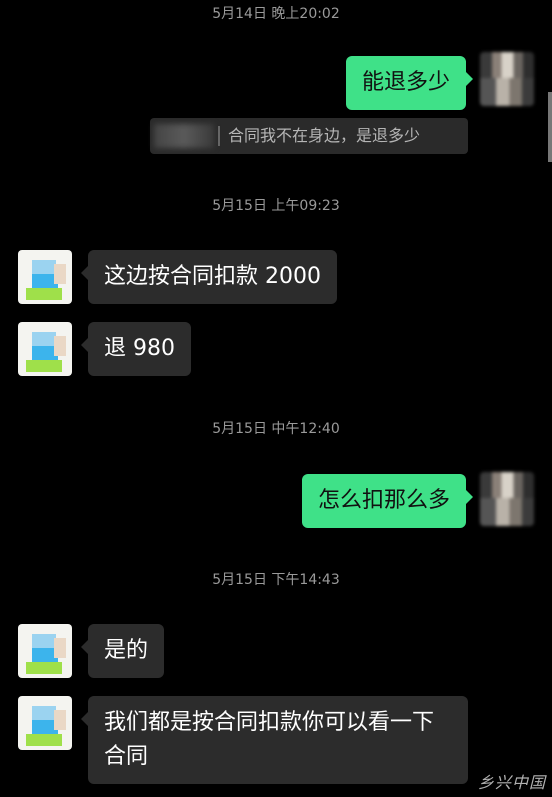 The width and height of the screenshot is (552, 797). What do you see at coordinates (387, 501) in the screenshot?
I see `sent-message-bubble: 怎么扣那么多` at bounding box center [387, 501].